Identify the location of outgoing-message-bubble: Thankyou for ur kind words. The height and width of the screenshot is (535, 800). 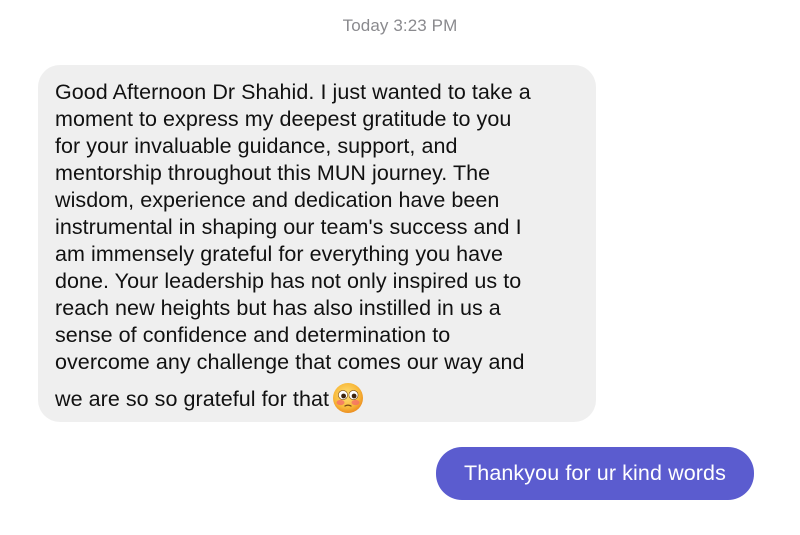
(595, 473).